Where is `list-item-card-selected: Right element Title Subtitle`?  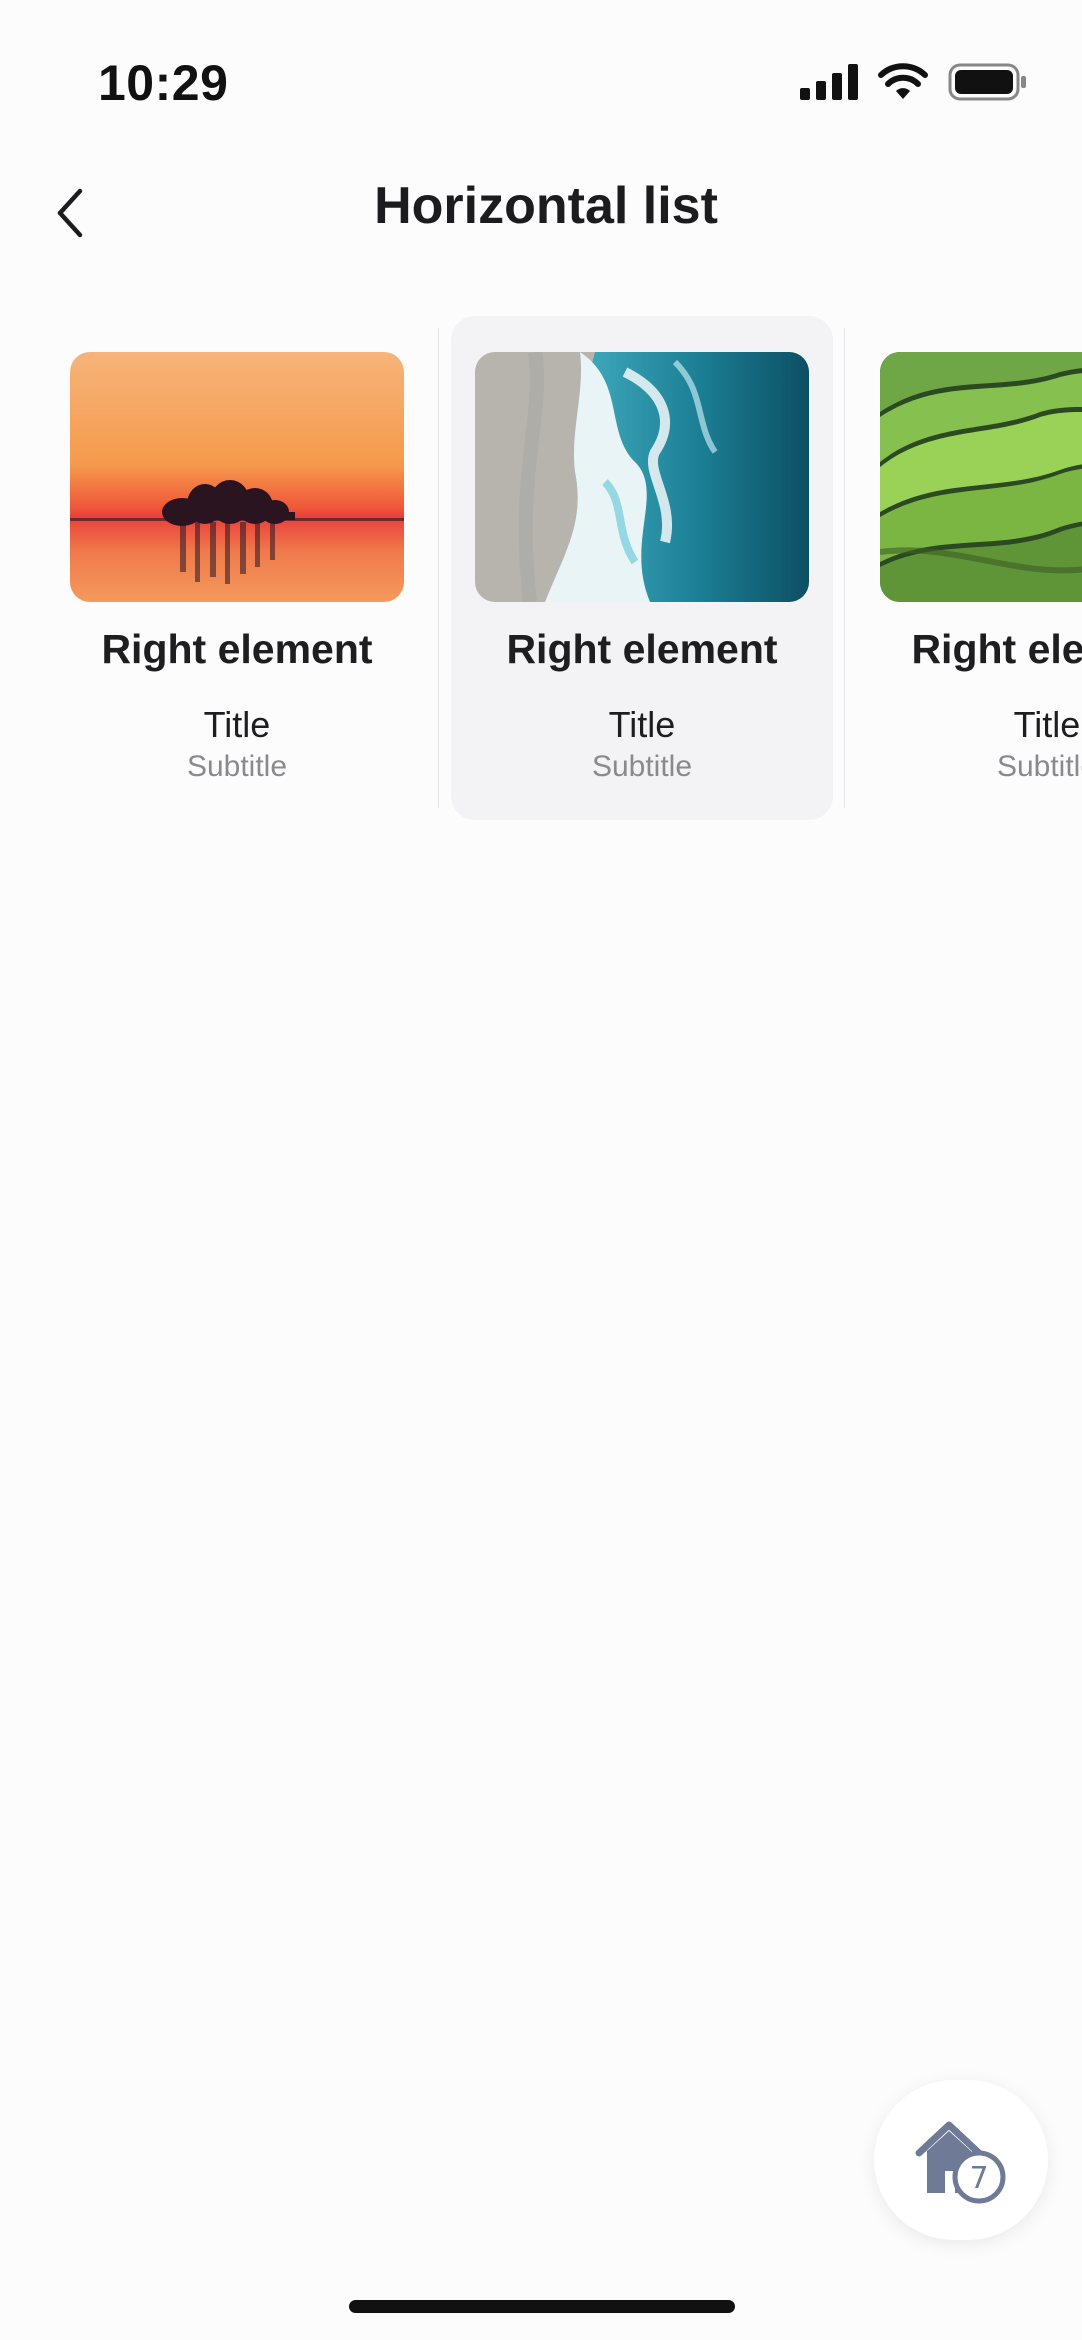 list-item-card-selected: Right element Title Subtitle is located at coordinates (642, 568).